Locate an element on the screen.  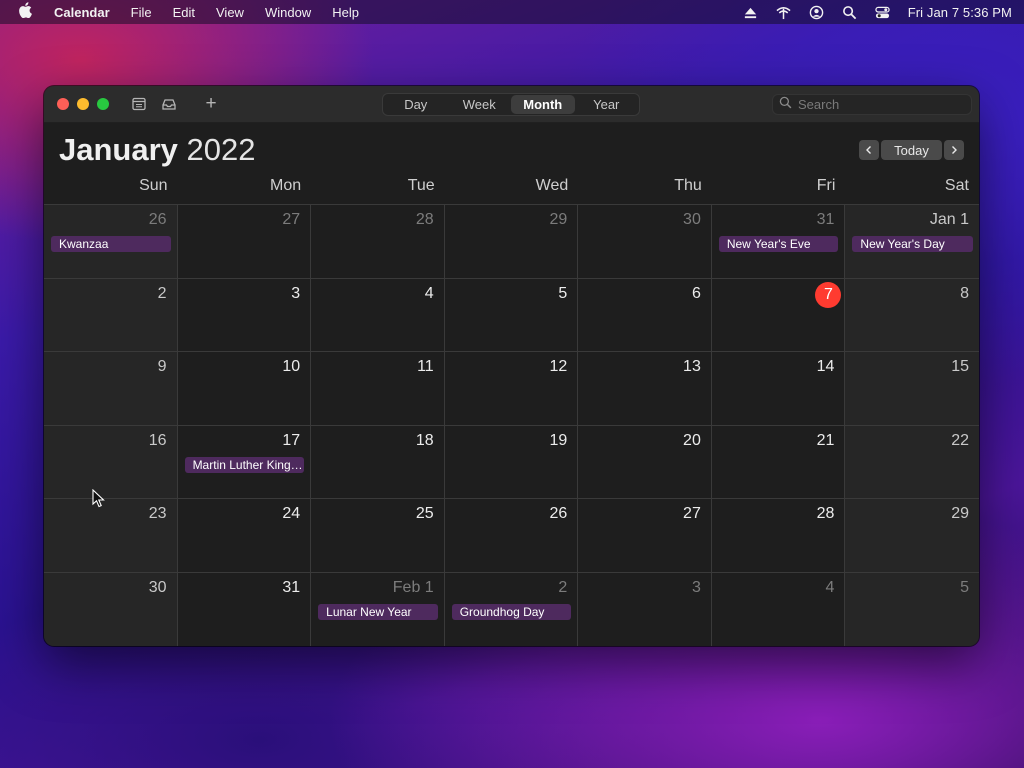
search-input is located at coordinates (878, 104).